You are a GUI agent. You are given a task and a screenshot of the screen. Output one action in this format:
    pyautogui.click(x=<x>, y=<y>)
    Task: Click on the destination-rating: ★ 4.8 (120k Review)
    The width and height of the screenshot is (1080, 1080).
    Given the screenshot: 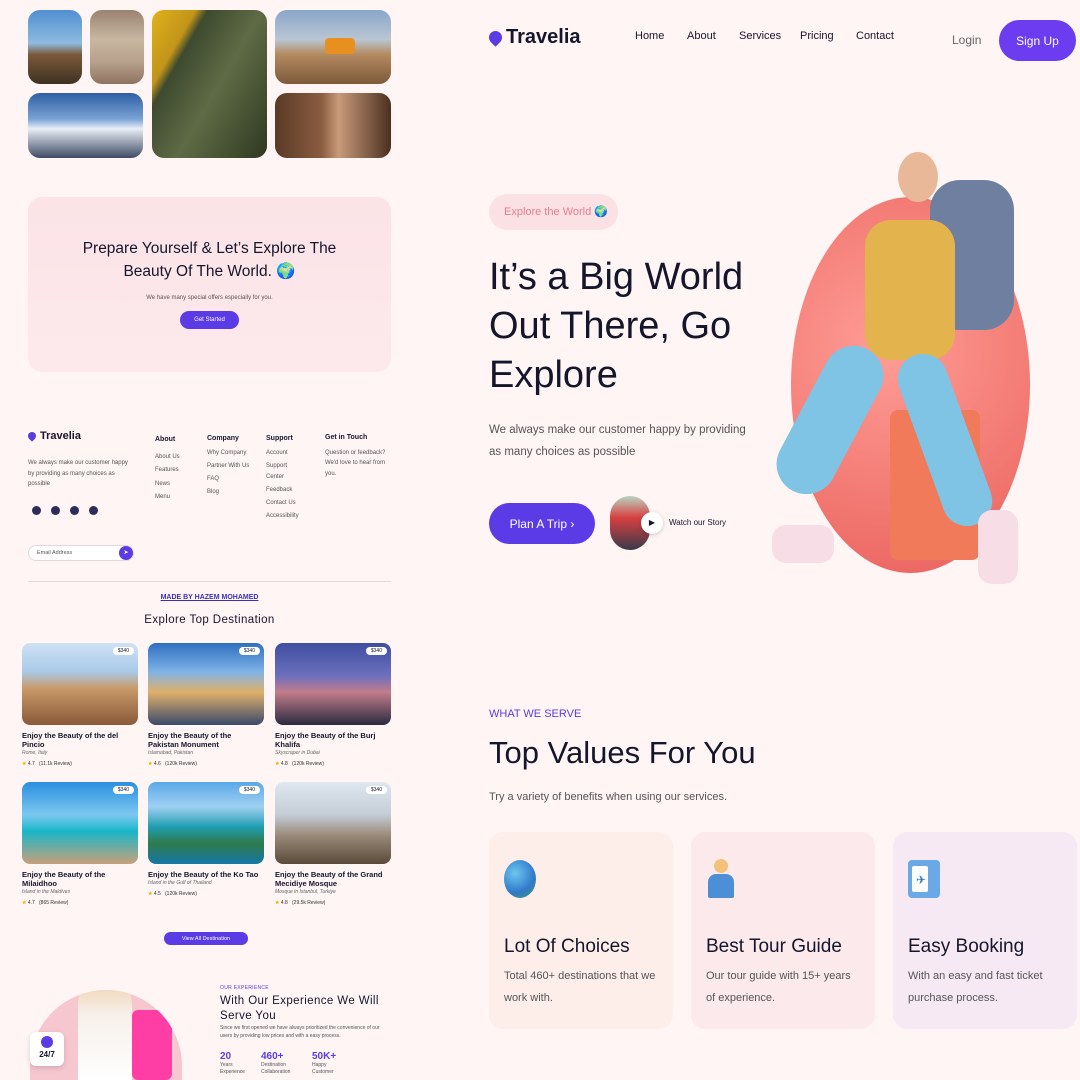 What is the action you would take?
    pyautogui.click(x=333, y=764)
    